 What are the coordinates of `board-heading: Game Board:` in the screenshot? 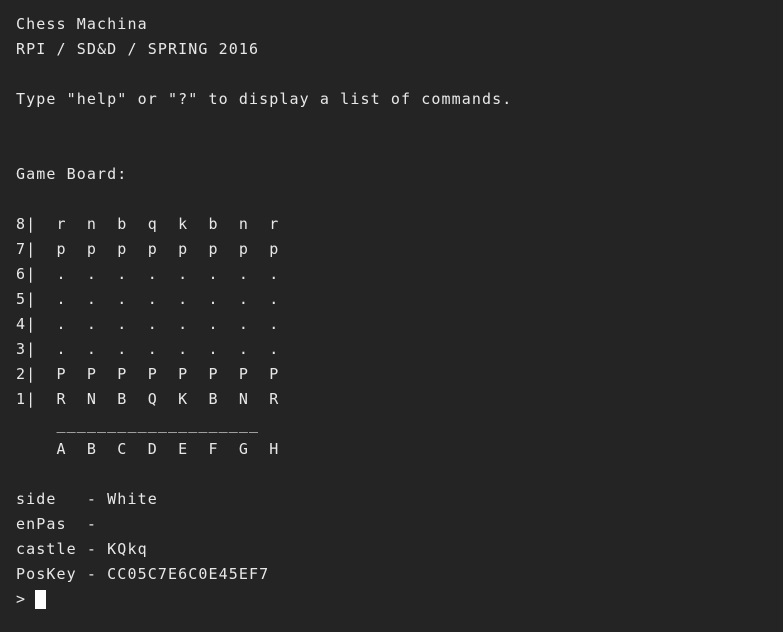 It's located at (72, 174).